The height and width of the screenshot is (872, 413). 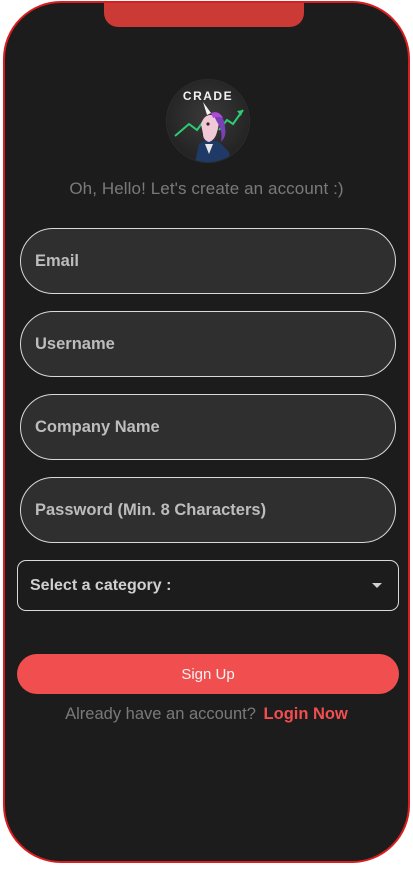 I want to click on unicorn-chart-logo-icon: CRADE, so click(x=209, y=125).